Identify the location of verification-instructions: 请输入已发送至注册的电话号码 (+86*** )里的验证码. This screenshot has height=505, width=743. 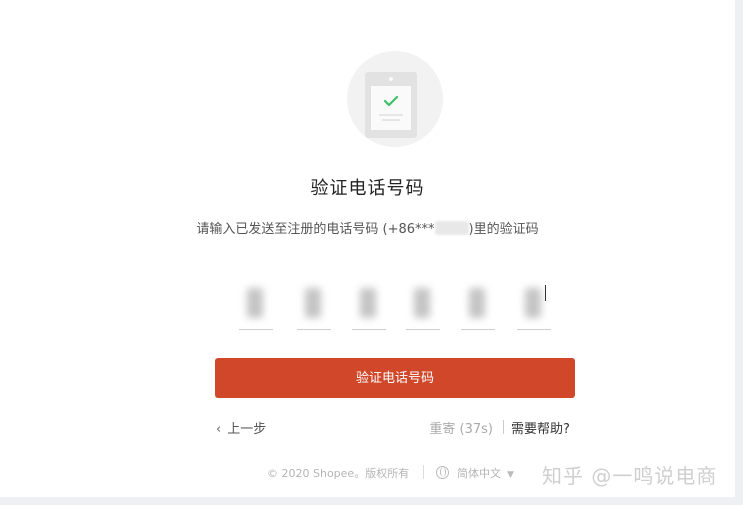
(367, 227).